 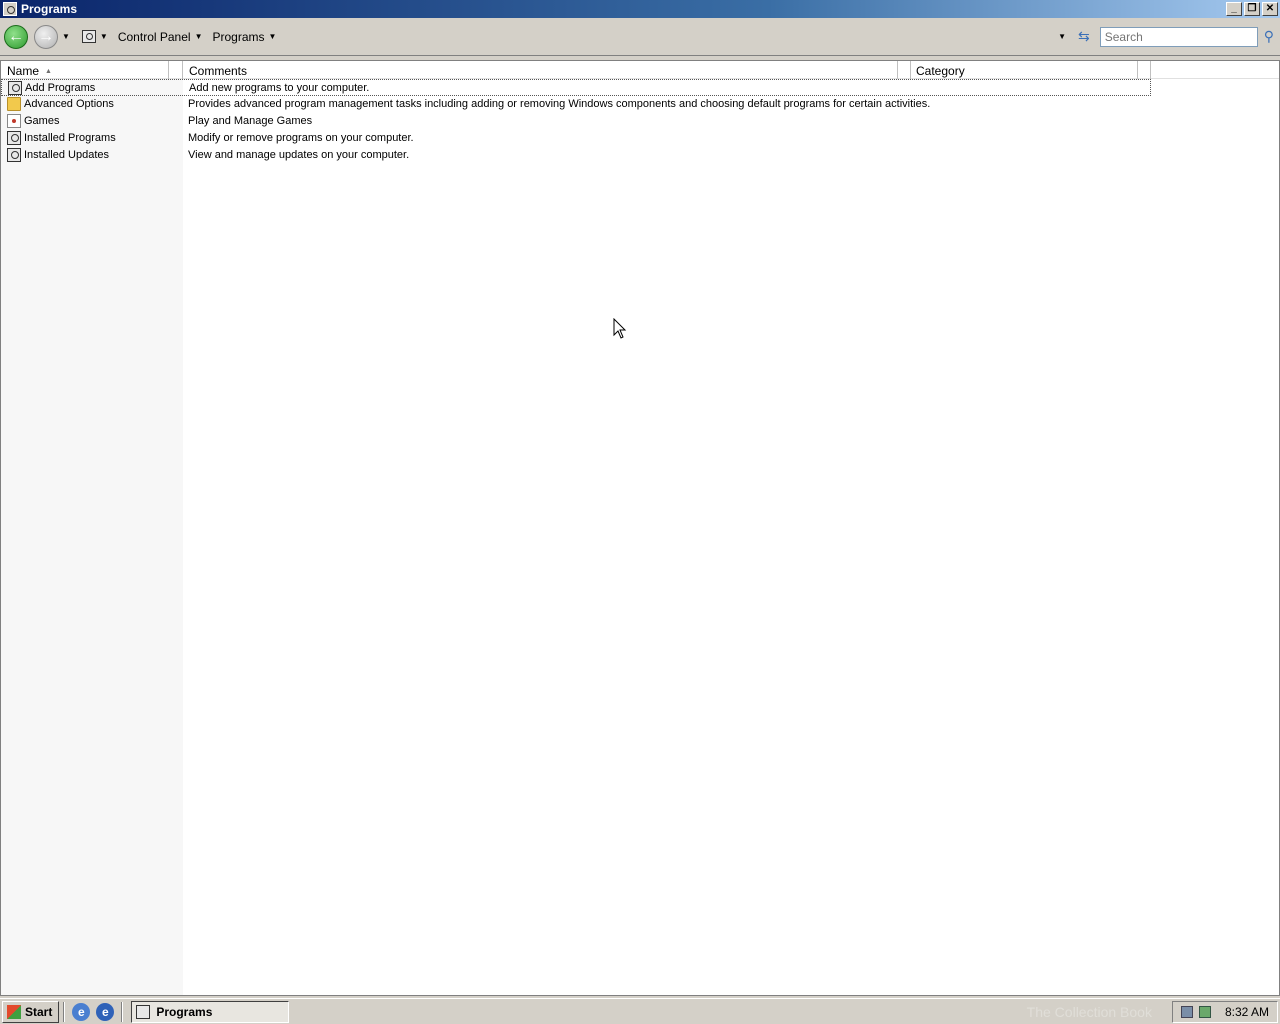 What do you see at coordinates (14, 1011) in the screenshot?
I see `windows-logo-icon` at bounding box center [14, 1011].